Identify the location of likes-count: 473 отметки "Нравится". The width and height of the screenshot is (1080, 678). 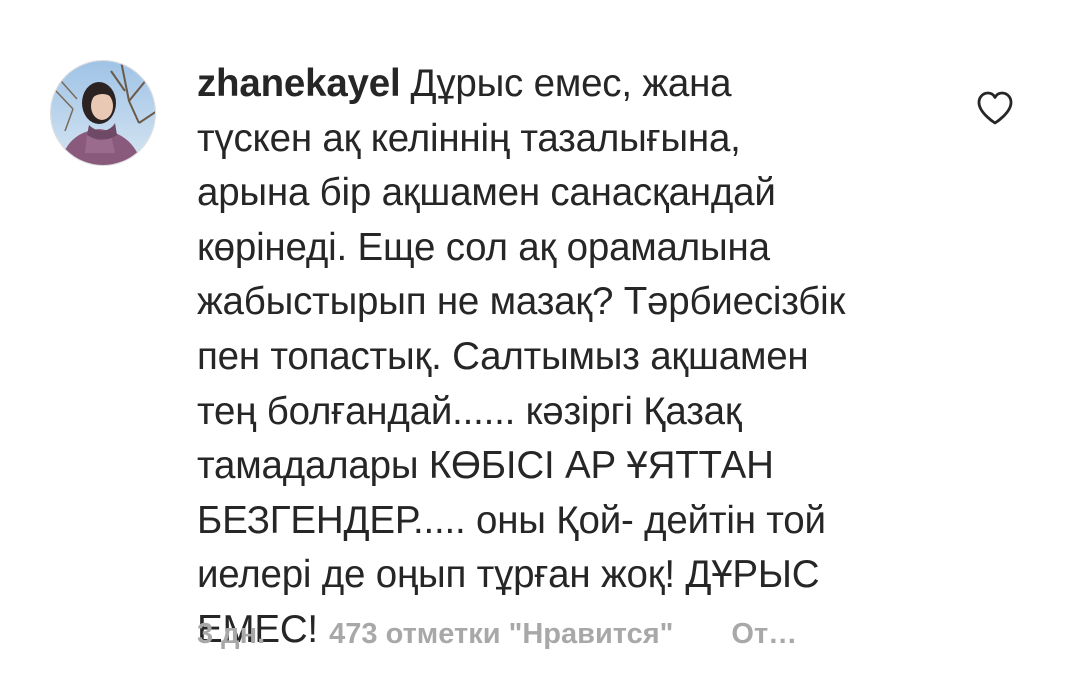
(501, 634).